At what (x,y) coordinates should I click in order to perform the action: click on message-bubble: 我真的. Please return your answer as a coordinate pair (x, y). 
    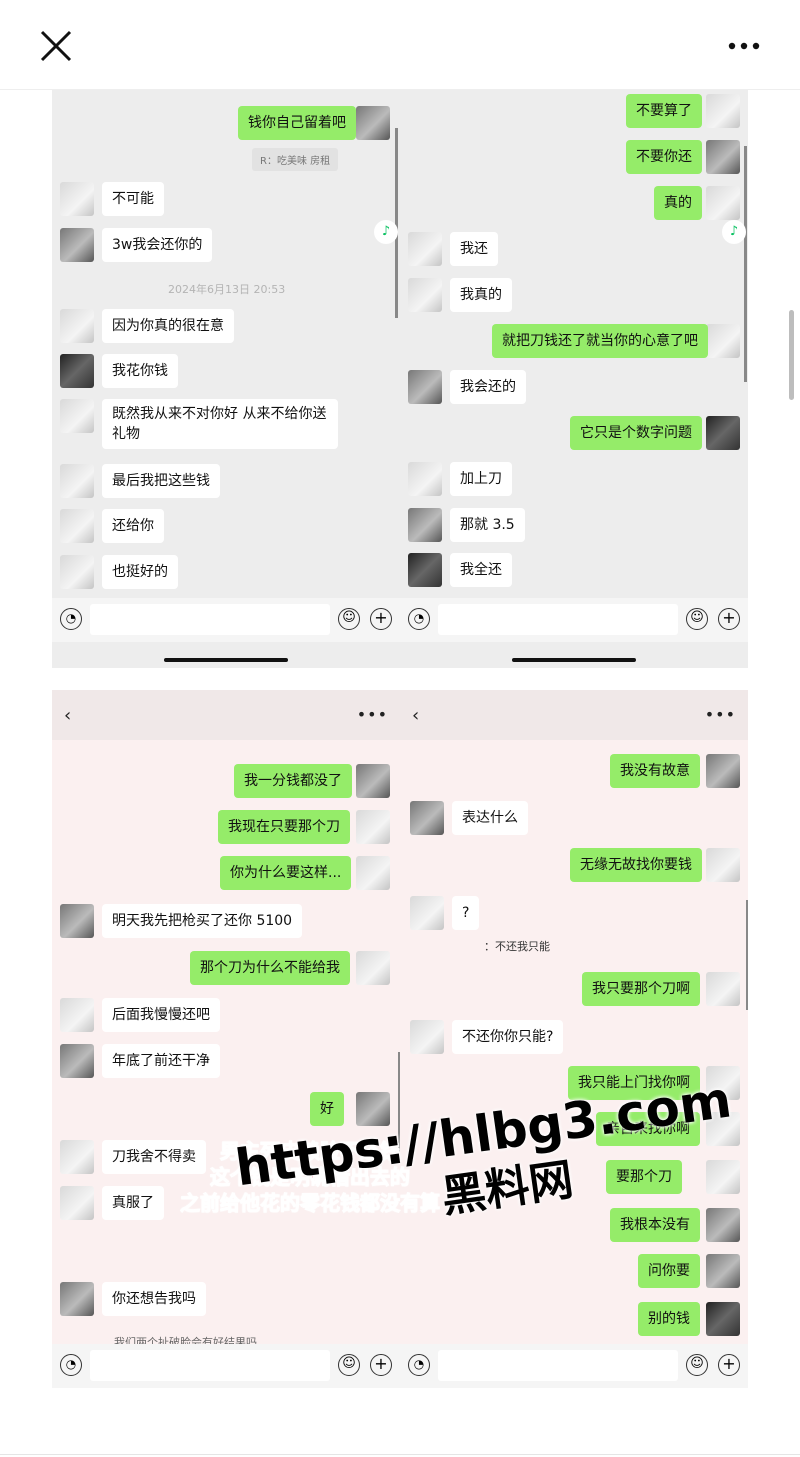
    Looking at the image, I should click on (481, 295).